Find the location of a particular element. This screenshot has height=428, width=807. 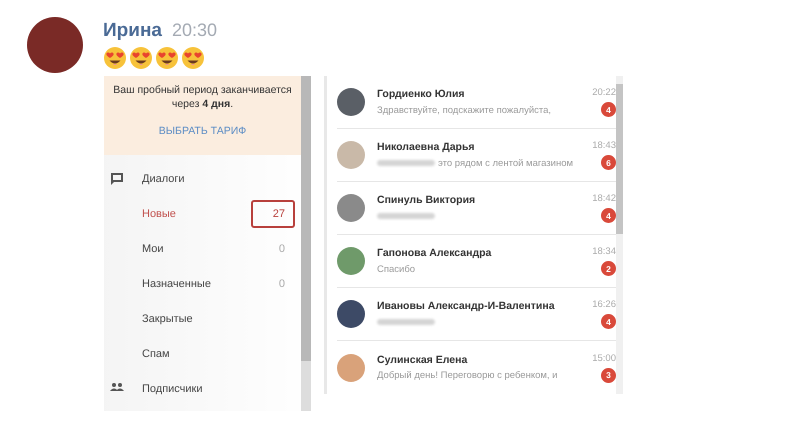

dialog-time: 16:26 is located at coordinates (604, 304).